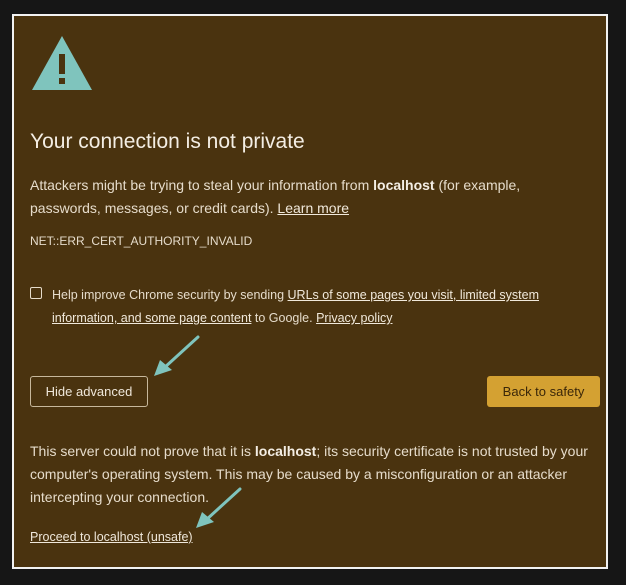 The height and width of the screenshot is (585, 626). Describe the element at coordinates (89, 391) in the screenshot. I see `hide-advanced-button: Hide advanced` at that location.